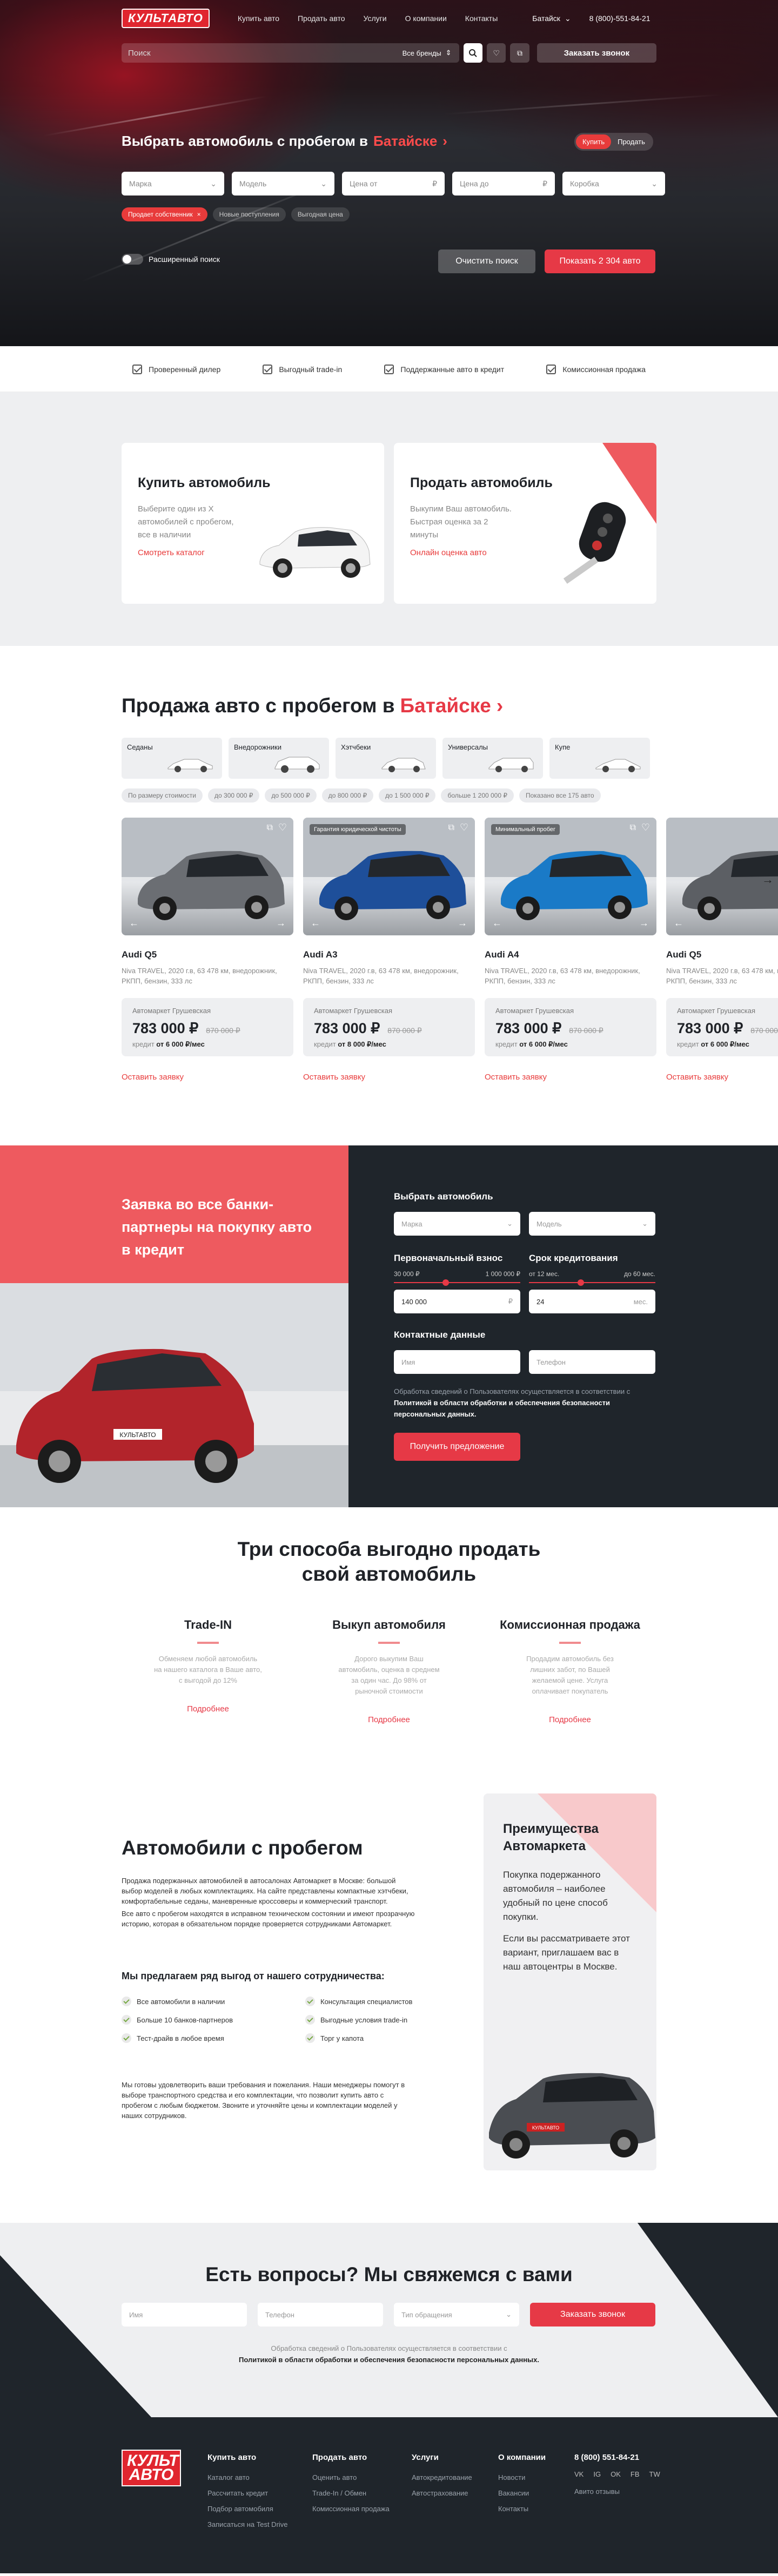  What do you see at coordinates (597, 2491) in the screenshot?
I see `avito-reviews-link: Авито отзывы` at bounding box center [597, 2491].